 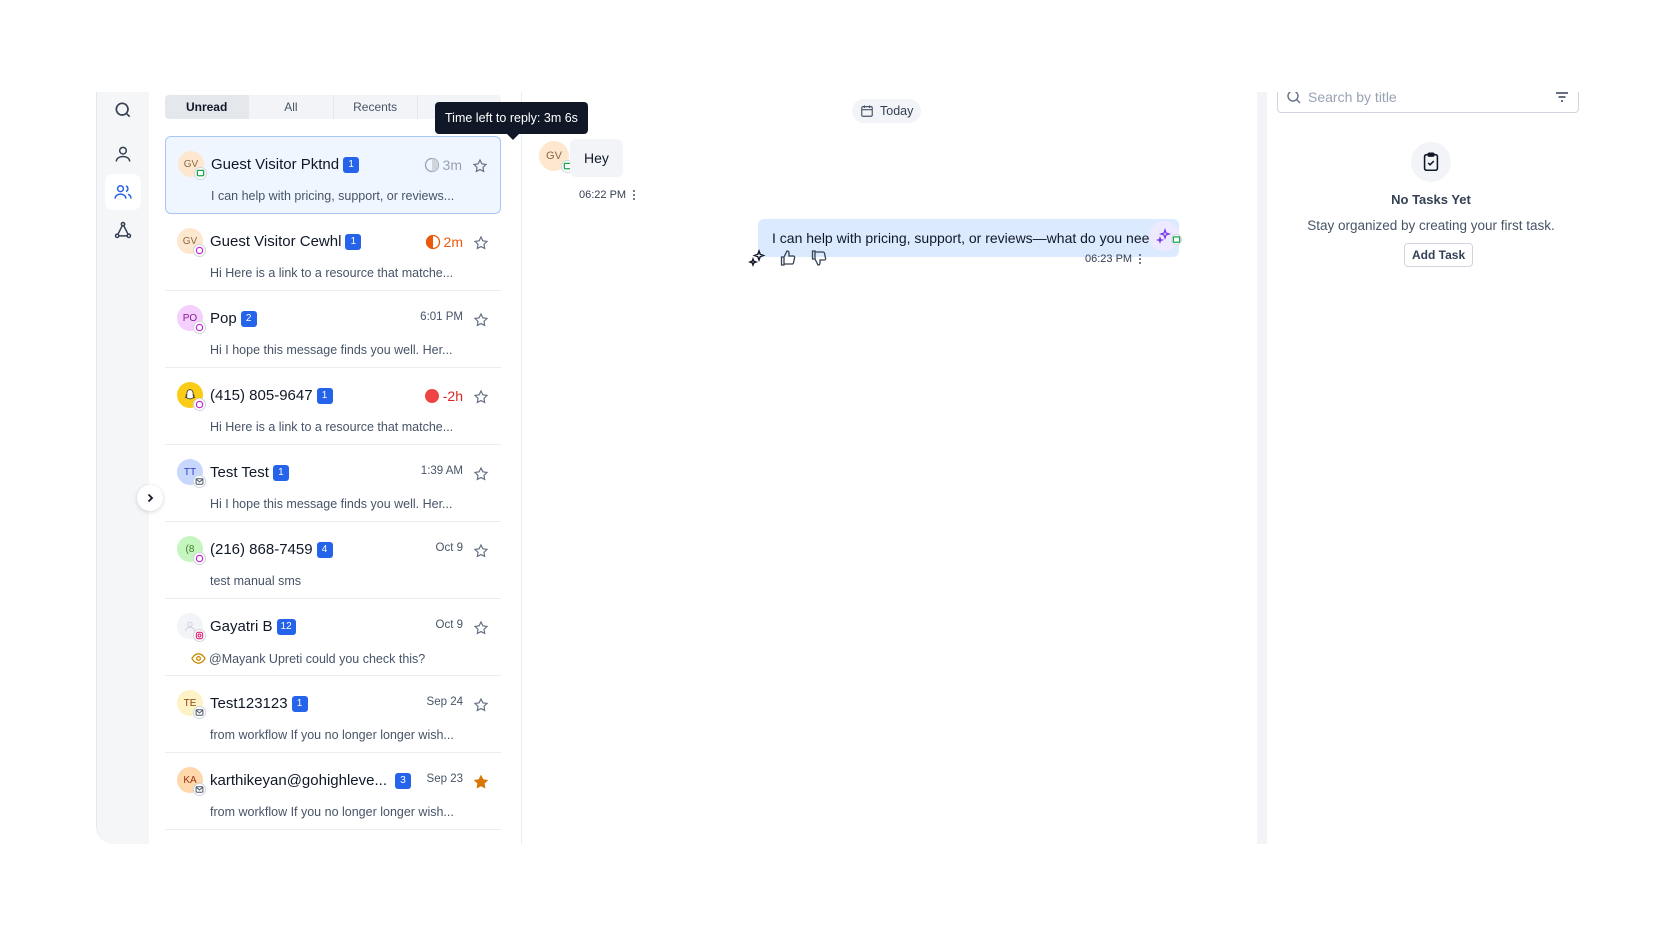 I want to click on empty-tasks-illustration, so click(x=1431, y=162).